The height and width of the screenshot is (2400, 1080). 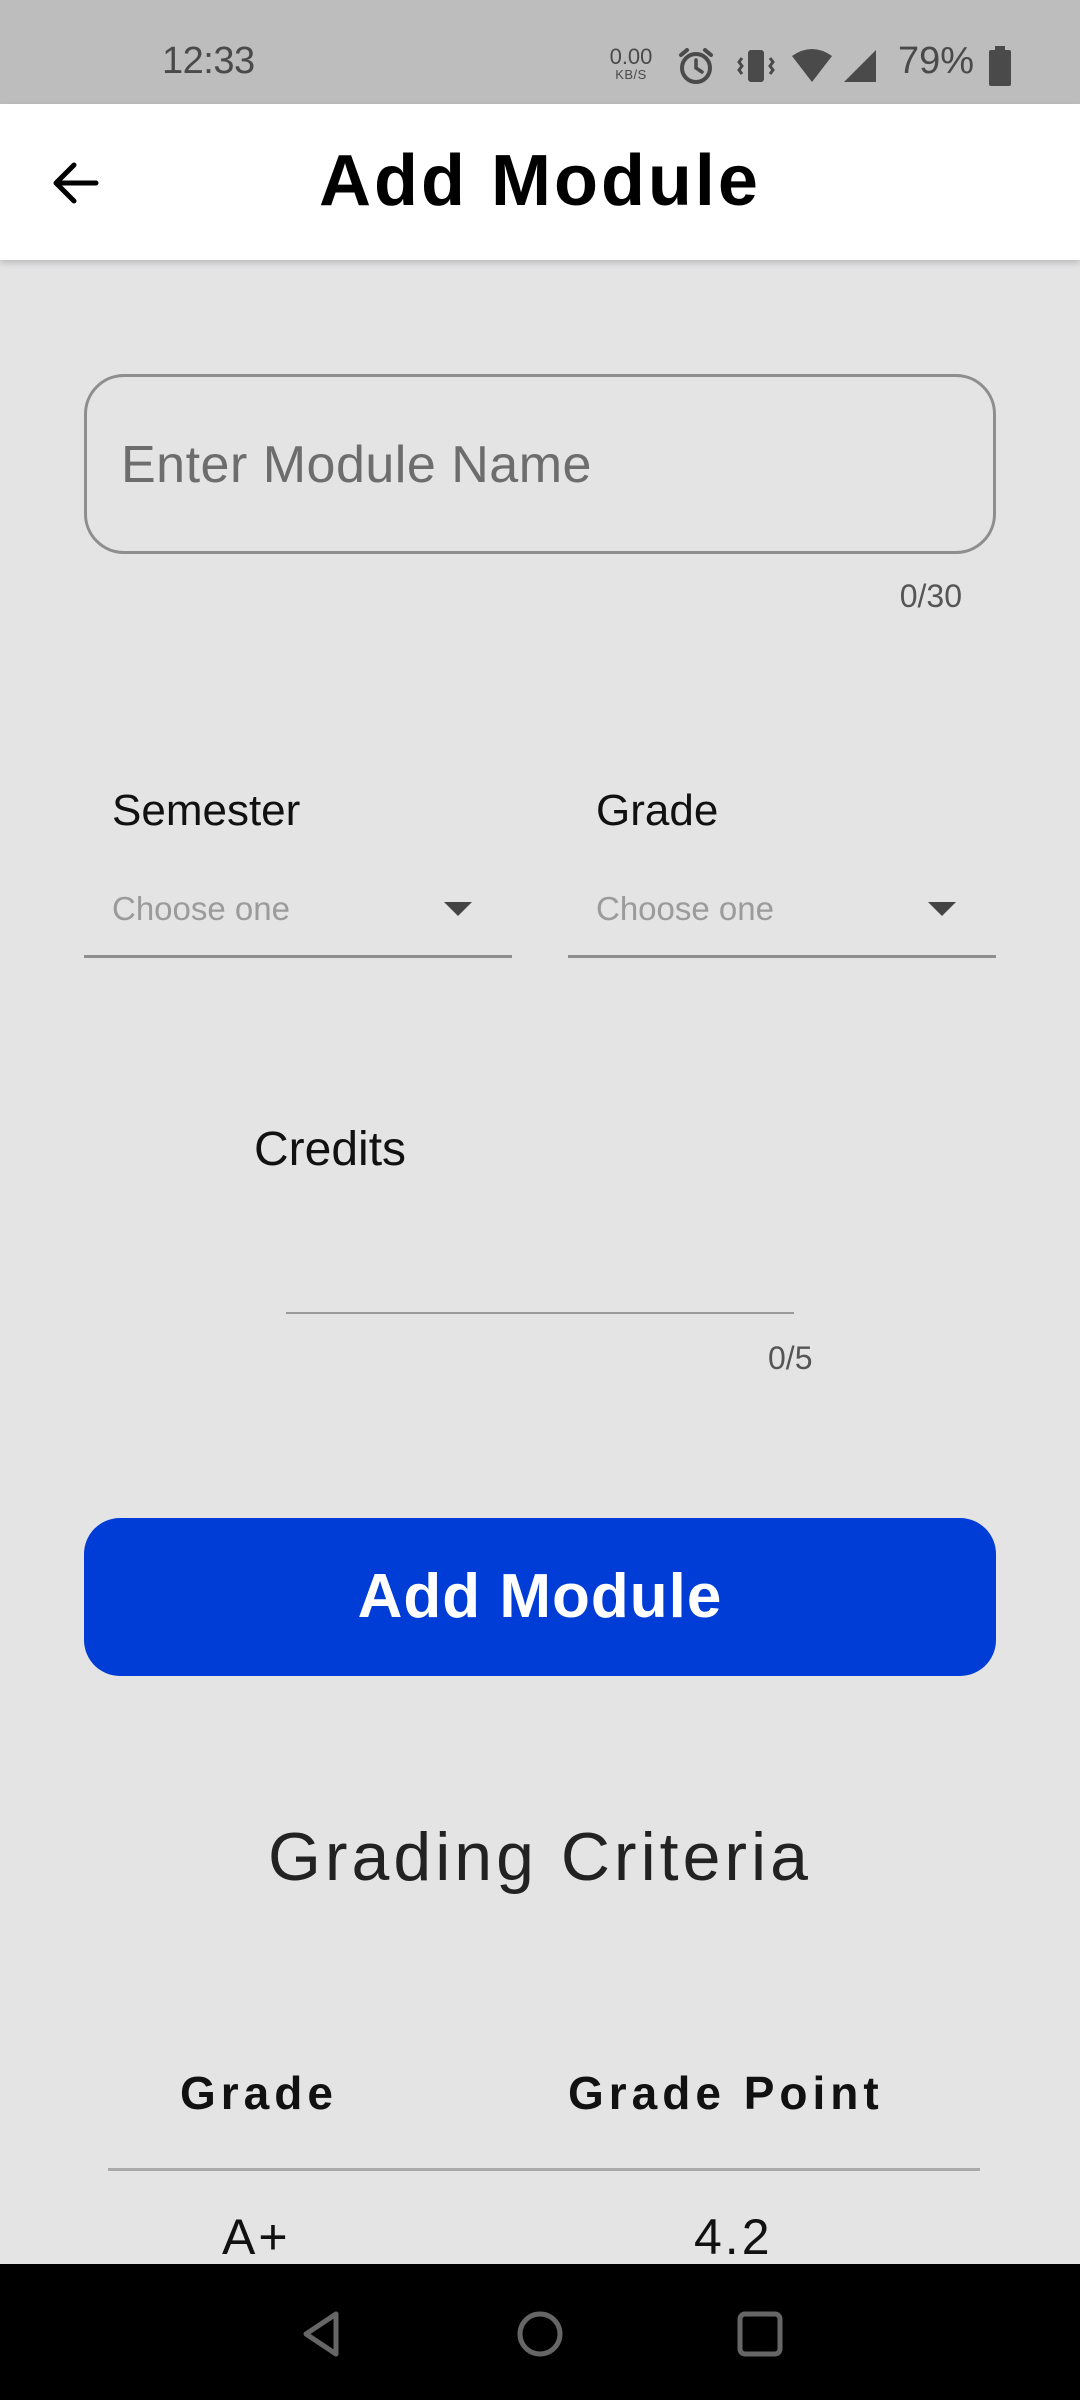 What do you see at coordinates (256, 2237) in the screenshot?
I see `table-cell-grade: A+` at bounding box center [256, 2237].